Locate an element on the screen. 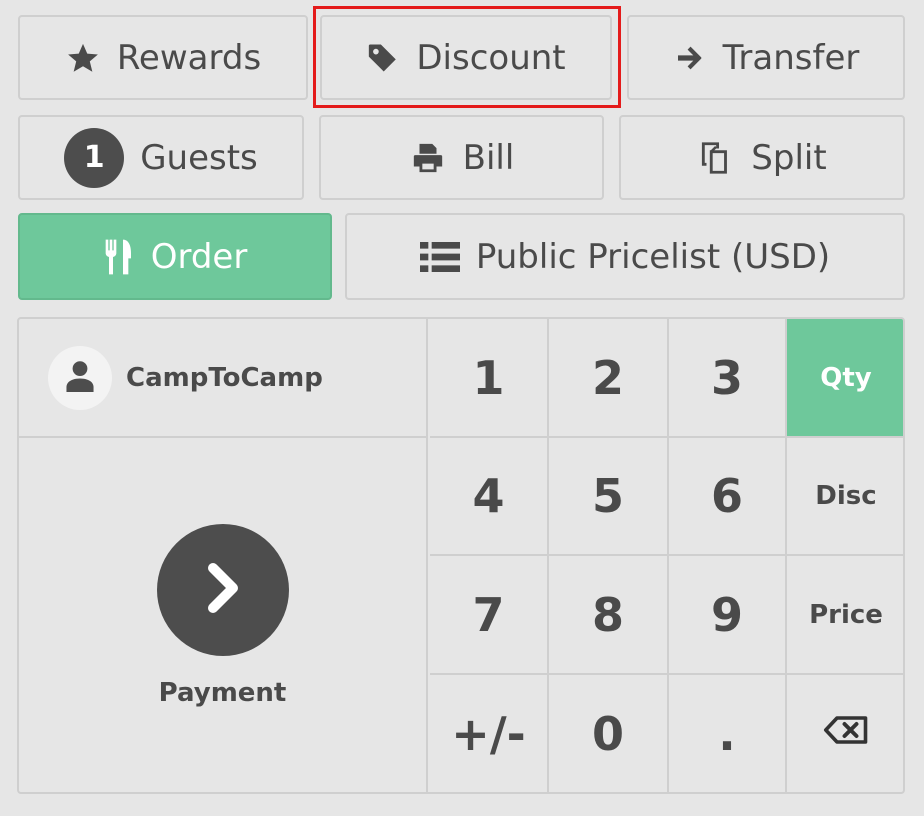 The height and width of the screenshot is (816, 924). numpad-key-6: 6 is located at coordinates (728, 497).